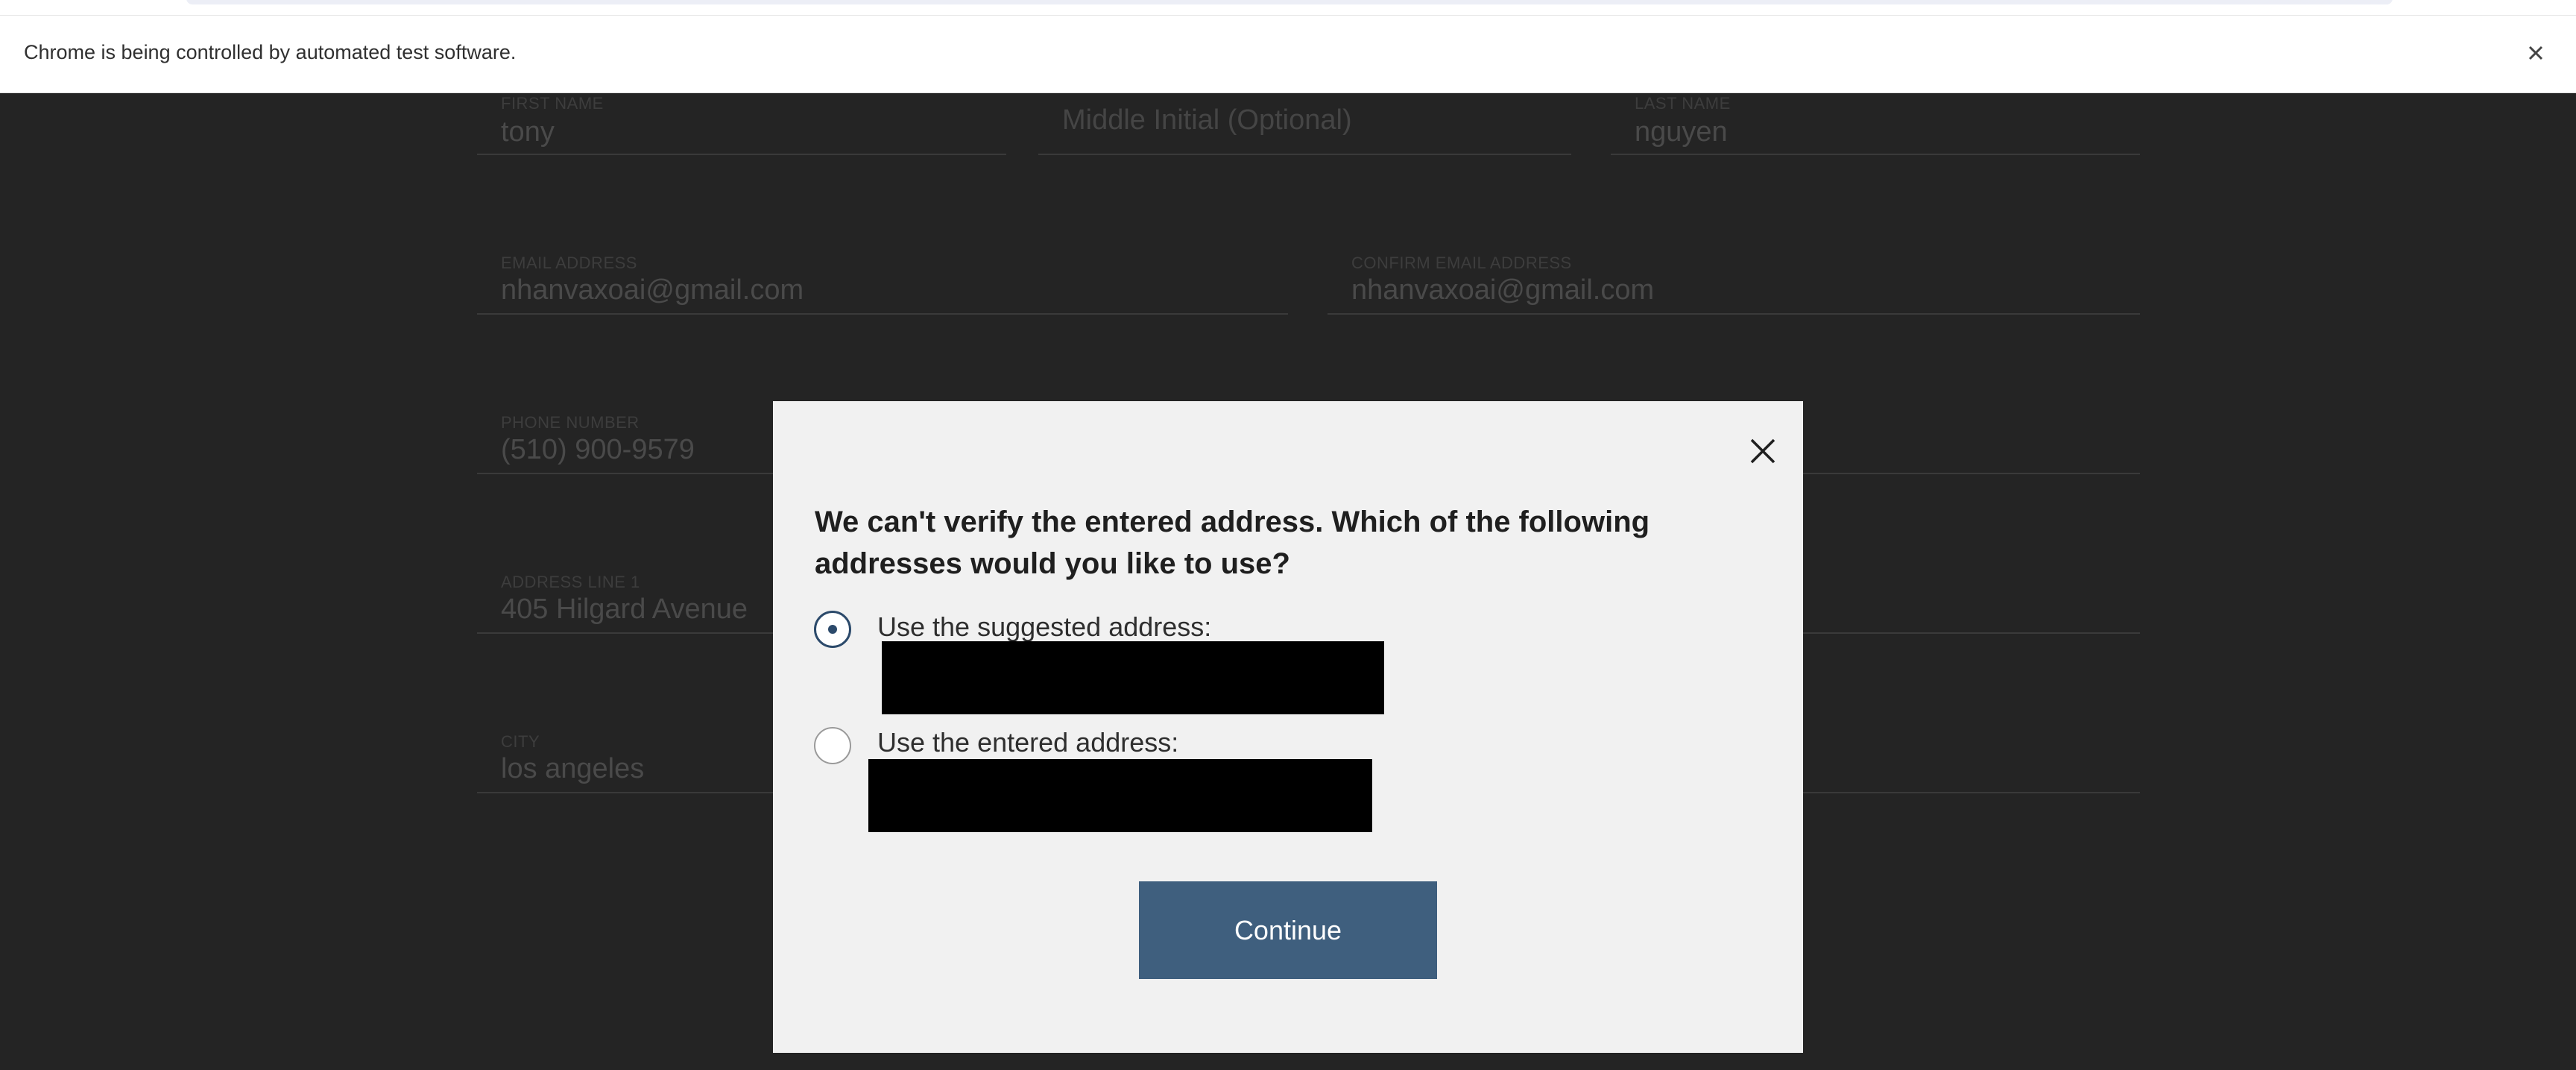 The width and height of the screenshot is (2576, 1070). I want to click on entered-address-radio, so click(832, 745).